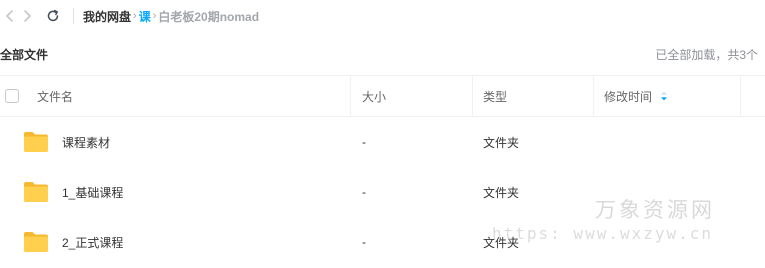  What do you see at coordinates (628, 96) in the screenshot?
I see `column-header-modified-label: 修改时间` at bounding box center [628, 96].